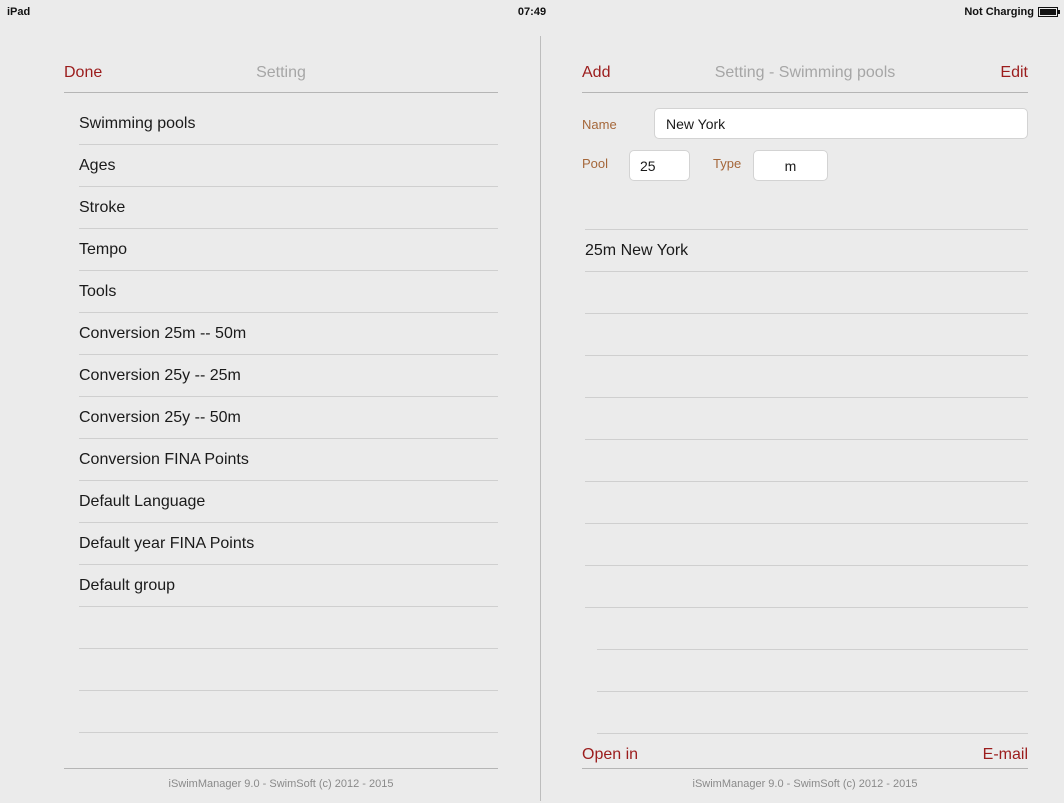  What do you see at coordinates (790, 165) in the screenshot?
I see `pool-type-field` at bounding box center [790, 165].